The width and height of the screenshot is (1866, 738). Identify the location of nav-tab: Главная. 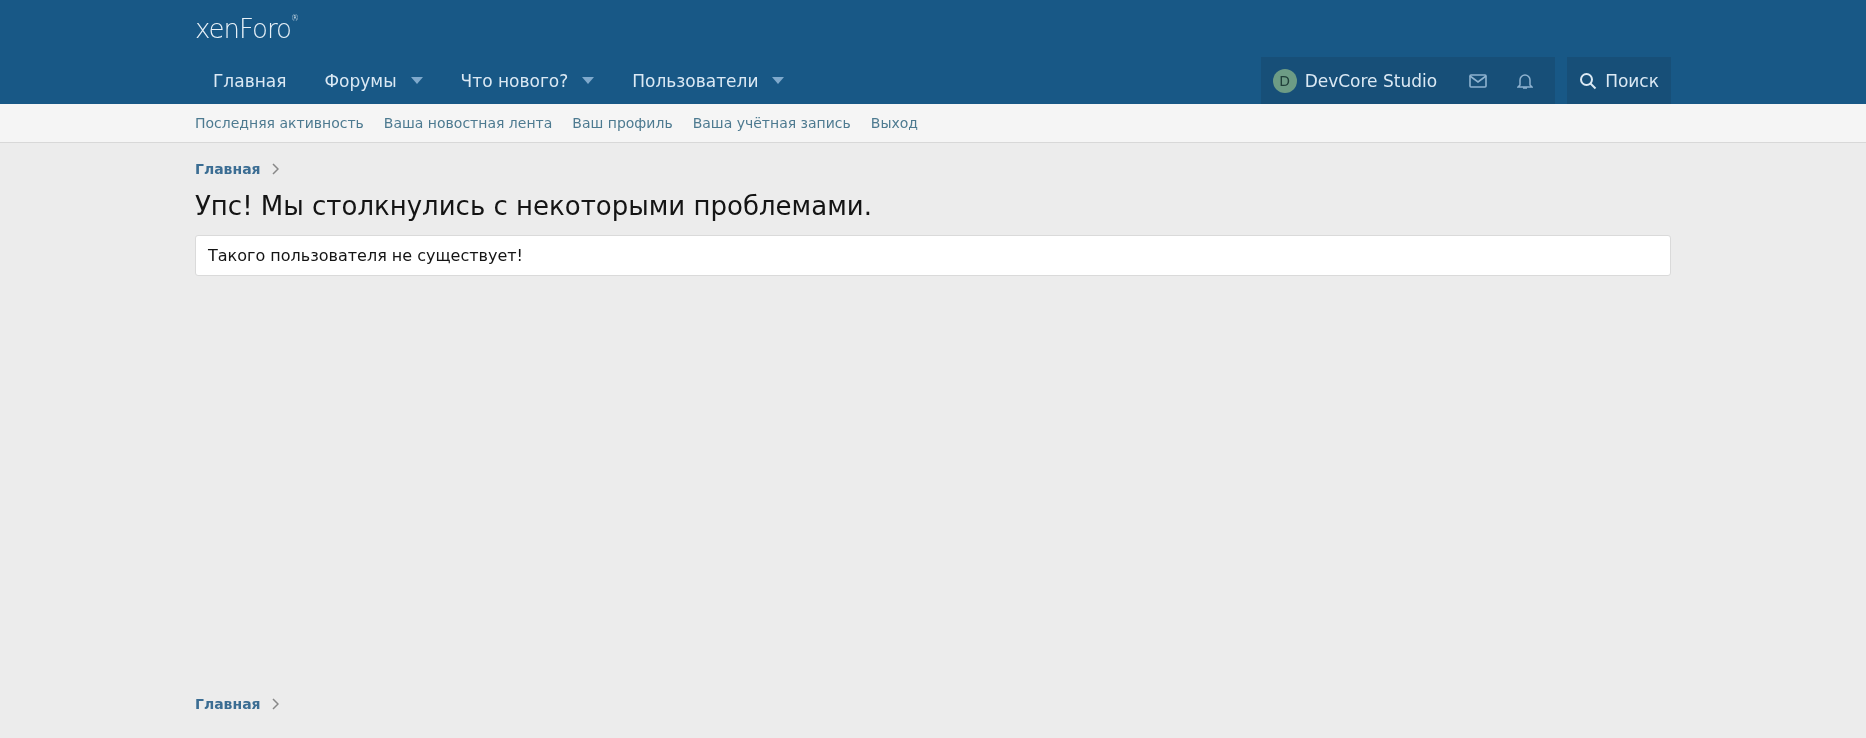
(246, 80).